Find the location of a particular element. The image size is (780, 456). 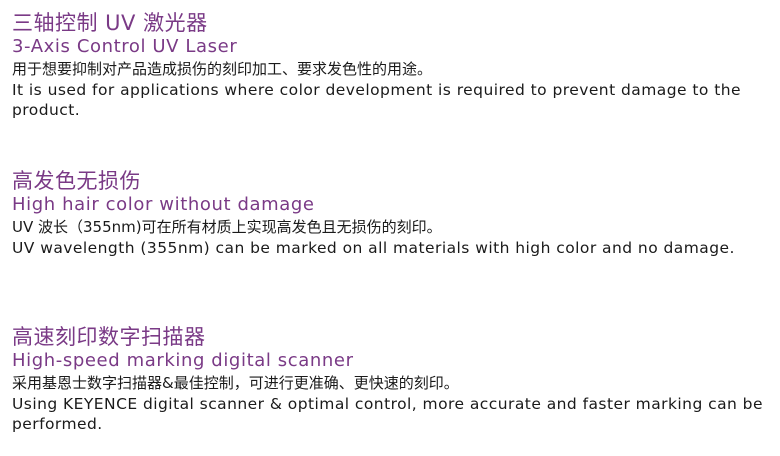

section-description-chinese: 采用基恩士数字扫描器&最佳控制，可进行更准确、更快速的刻印。 is located at coordinates (235, 383).